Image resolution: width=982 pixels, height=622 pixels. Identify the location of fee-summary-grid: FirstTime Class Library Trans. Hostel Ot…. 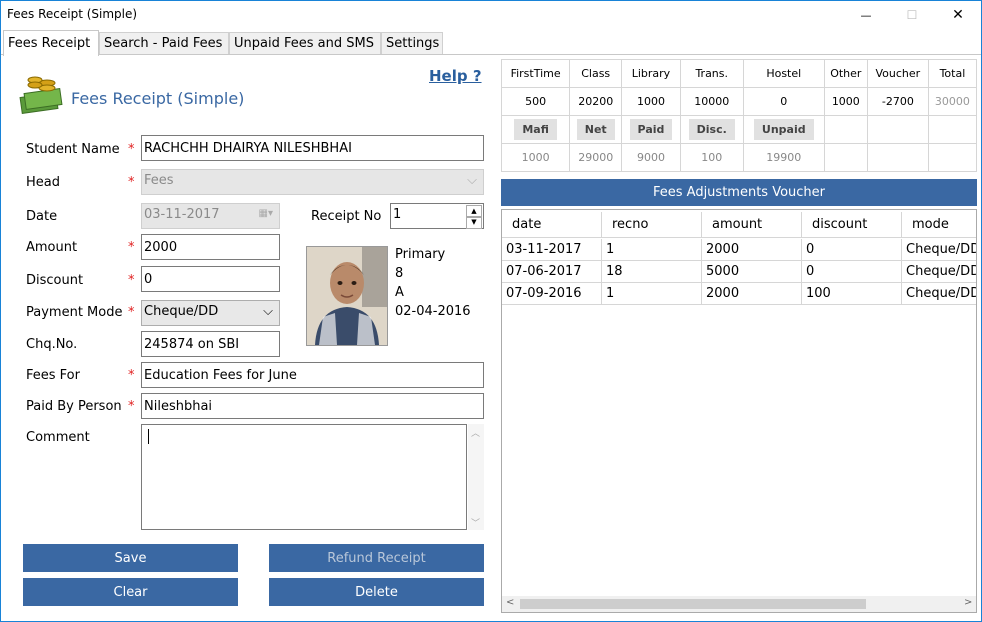
(739, 115).